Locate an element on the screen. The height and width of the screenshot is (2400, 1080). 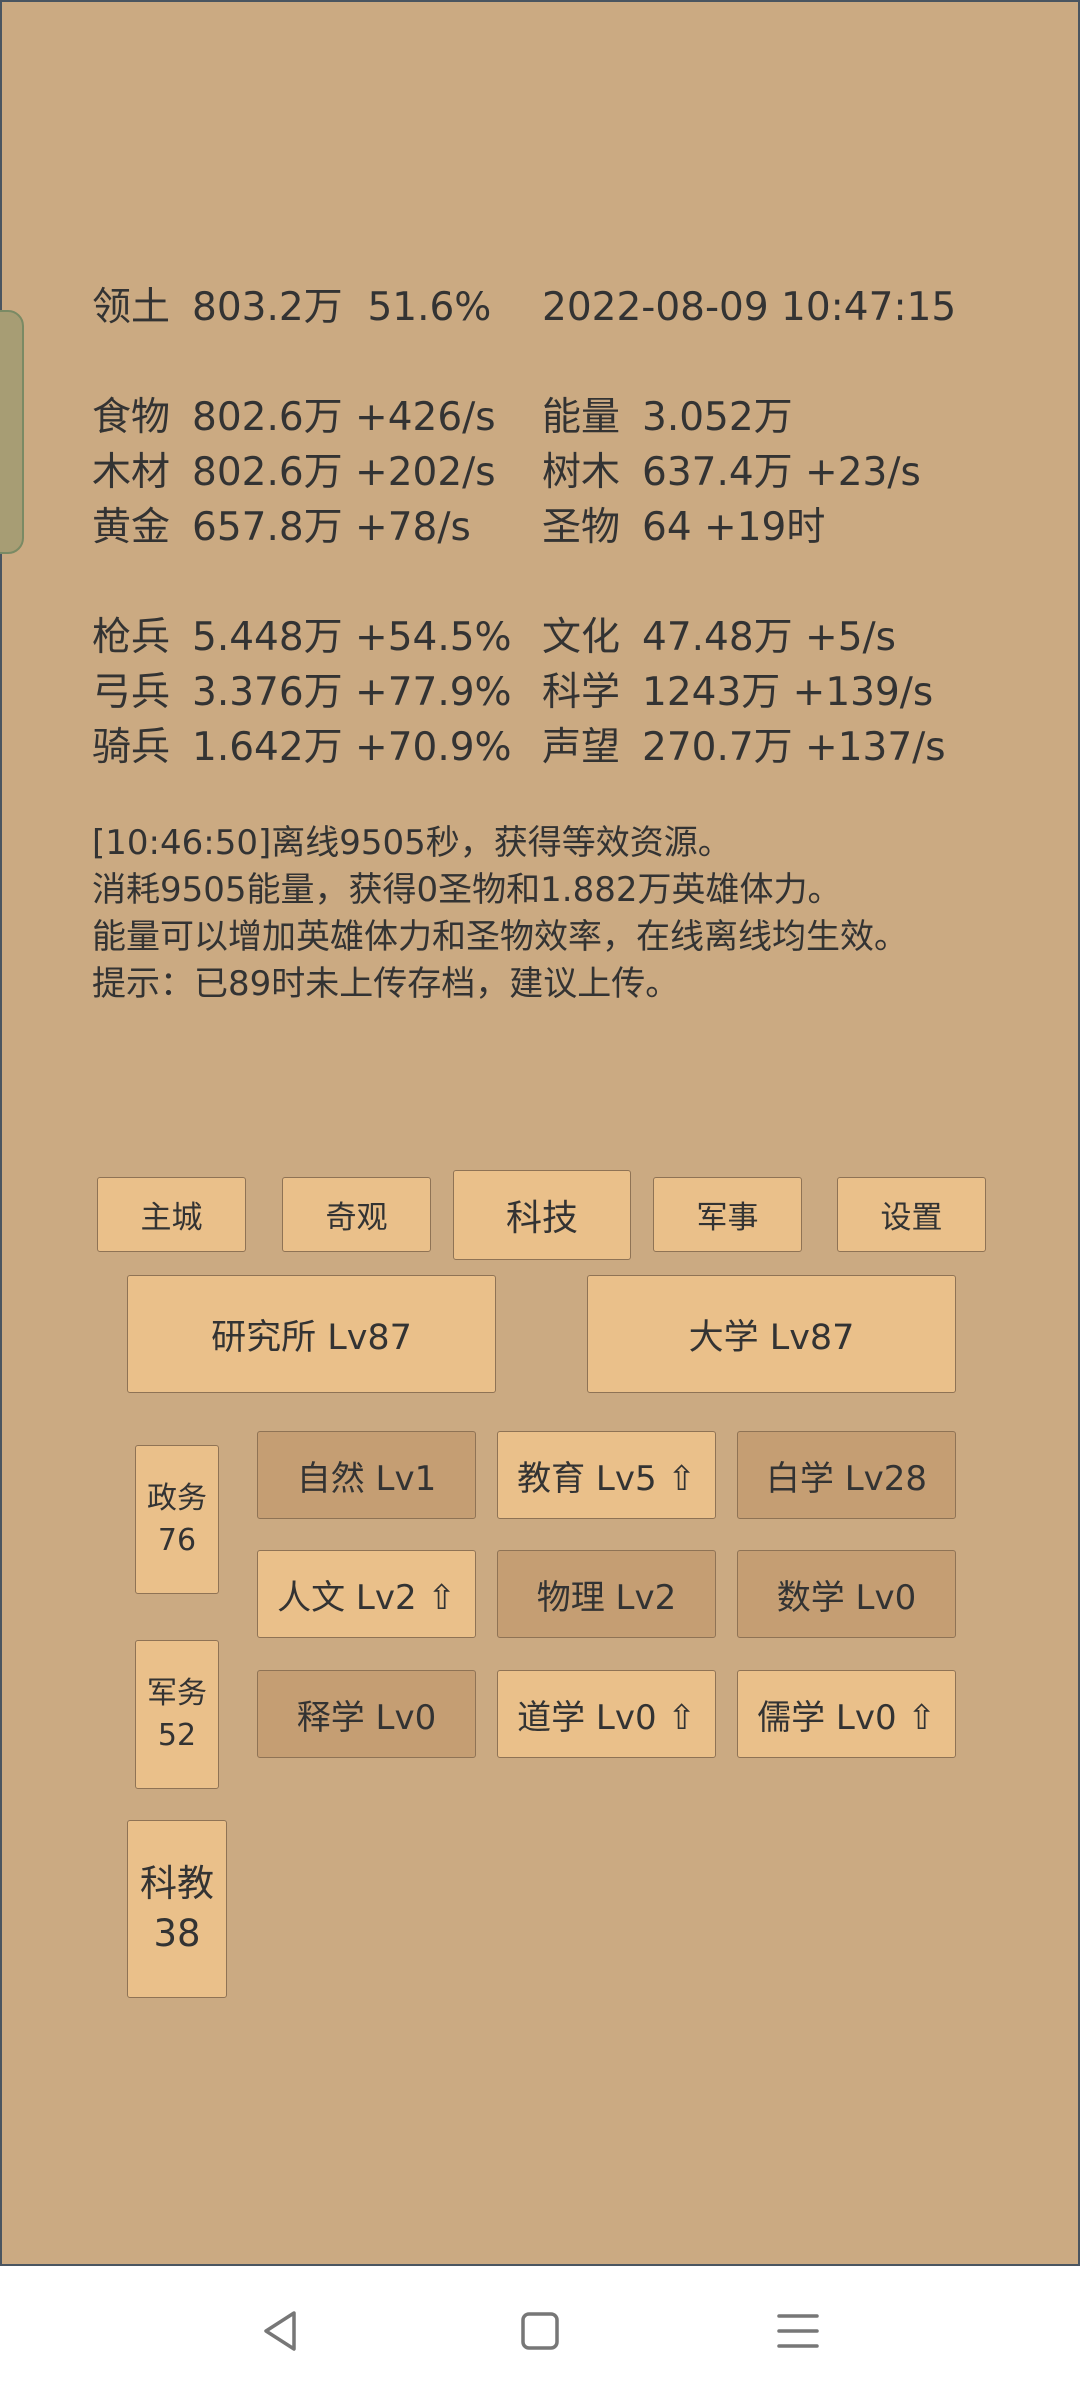
stat-value: 47.48万 +5/s is located at coordinates (769, 637).